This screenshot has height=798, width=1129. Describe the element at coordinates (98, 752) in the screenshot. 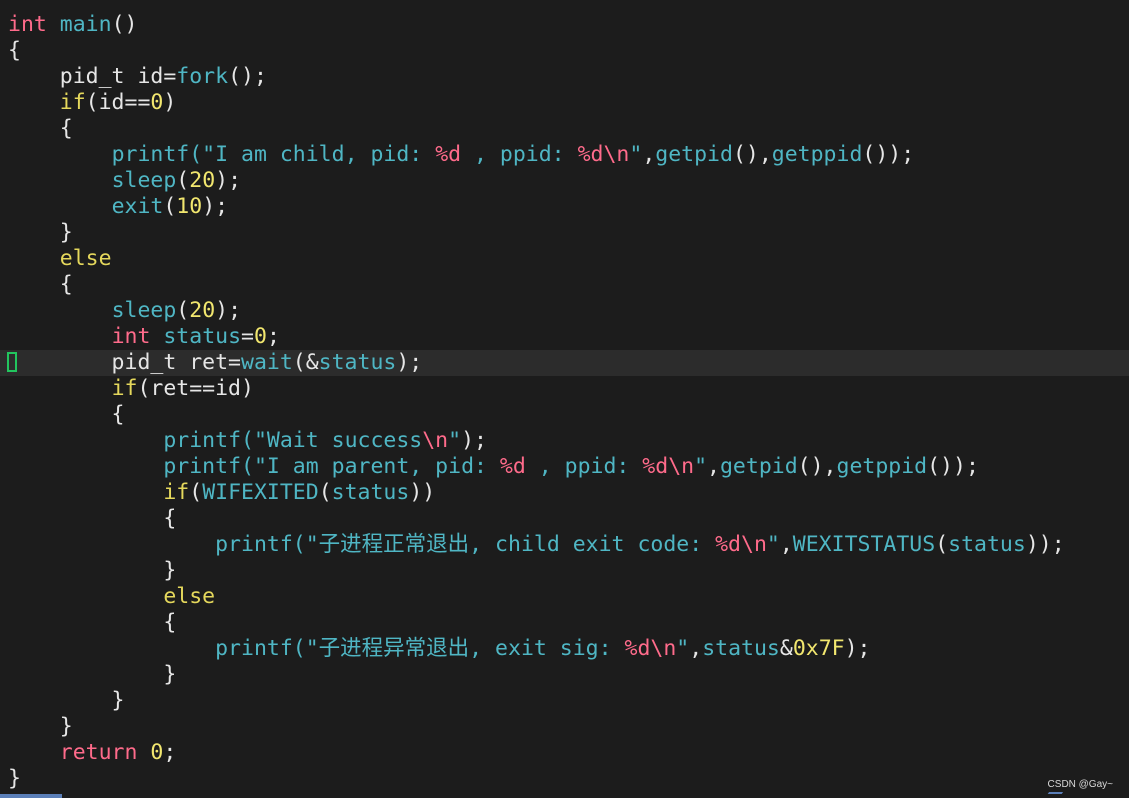

I see `code-token-type: return` at that location.